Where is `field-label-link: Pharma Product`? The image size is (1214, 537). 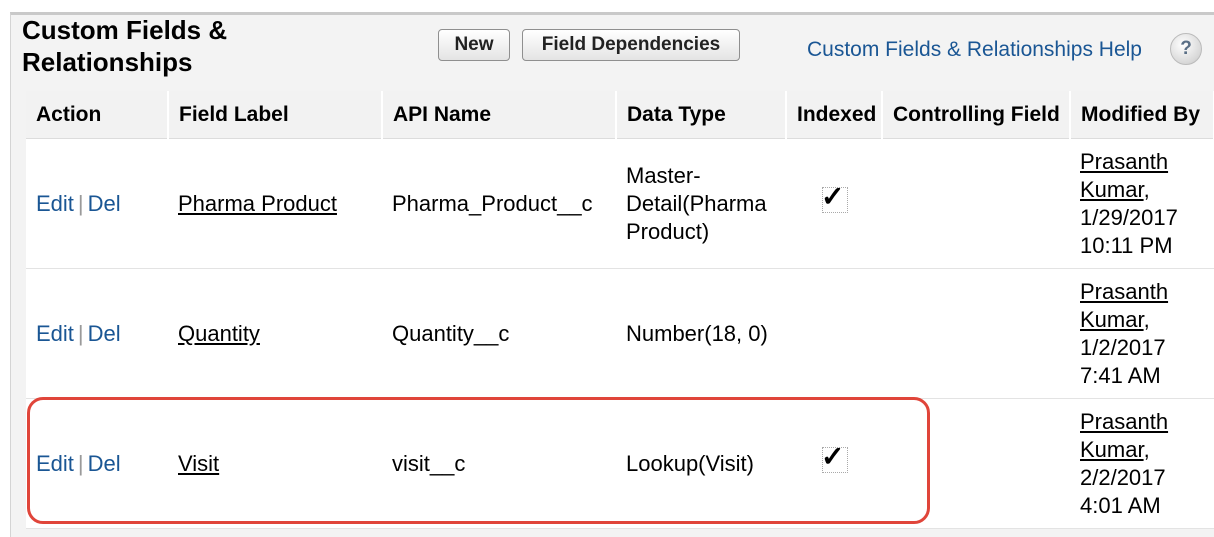 field-label-link: Pharma Product is located at coordinates (257, 203).